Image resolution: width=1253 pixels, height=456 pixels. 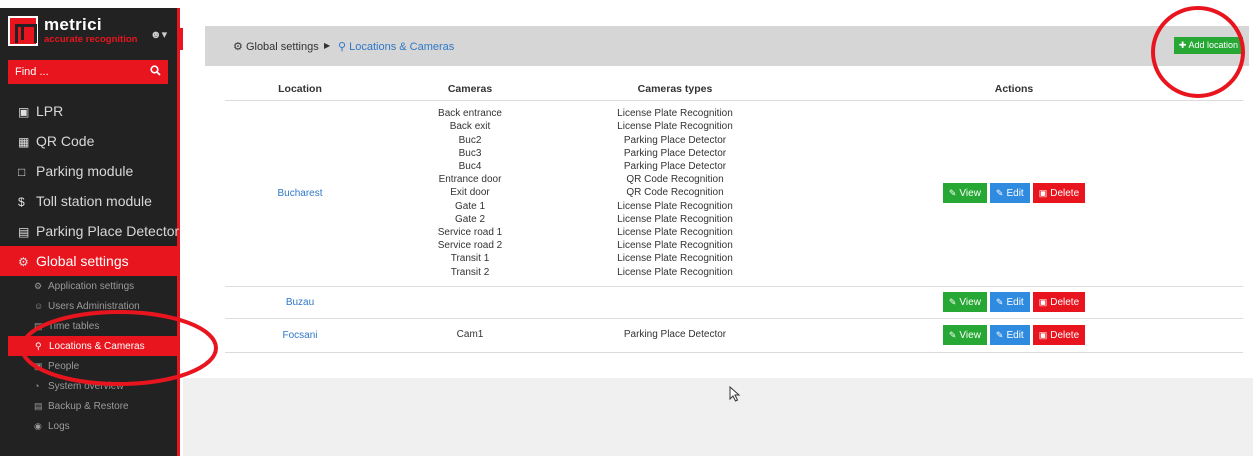 I want to click on header-actions: Actions, so click(x=1014, y=89).